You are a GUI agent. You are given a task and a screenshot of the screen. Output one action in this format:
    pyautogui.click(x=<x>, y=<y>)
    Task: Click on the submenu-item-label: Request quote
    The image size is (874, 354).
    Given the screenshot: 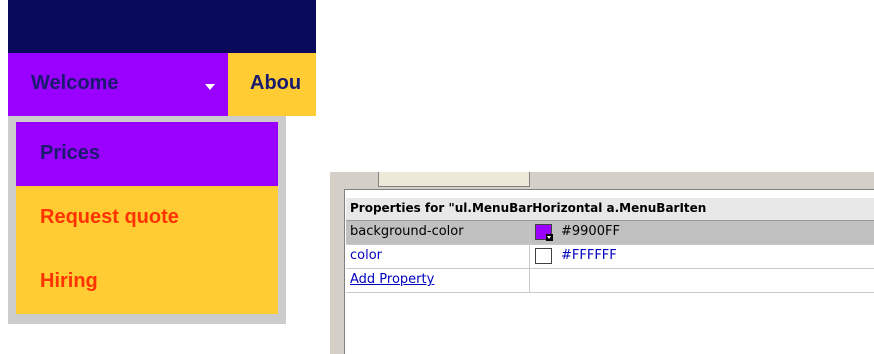 What is the action you would take?
    pyautogui.click(x=109, y=217)
    